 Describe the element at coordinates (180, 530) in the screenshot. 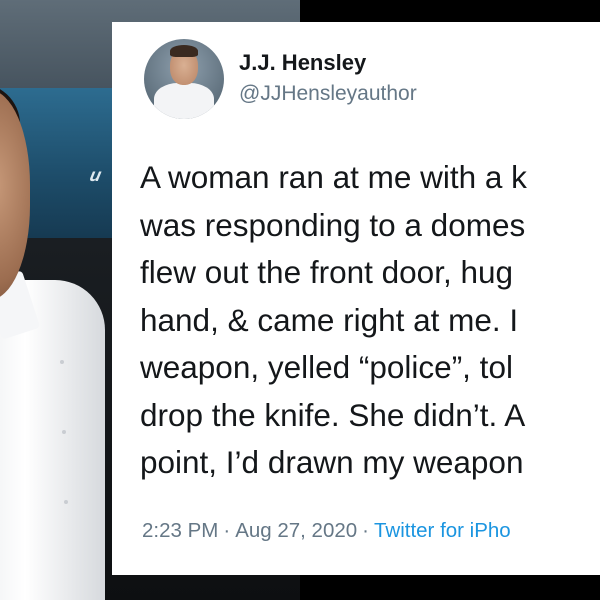

I see `tweet-time: 2:23 PM` at that location.